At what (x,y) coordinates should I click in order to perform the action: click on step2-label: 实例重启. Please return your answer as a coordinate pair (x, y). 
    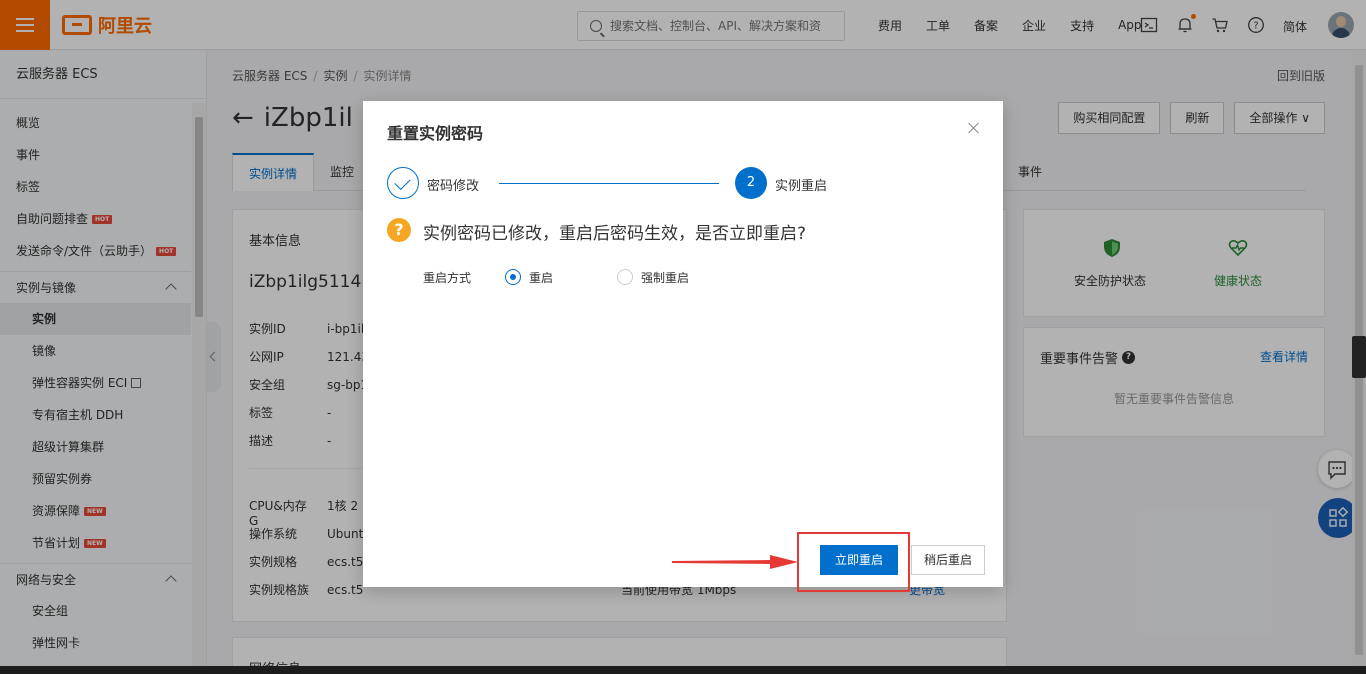
    Looking at the image, I should click on (801, 186).